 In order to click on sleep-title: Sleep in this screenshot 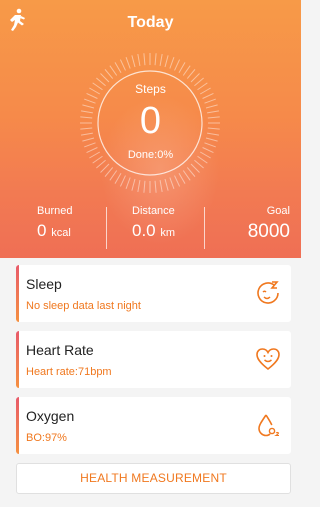, I will do `click(44, 284)`.